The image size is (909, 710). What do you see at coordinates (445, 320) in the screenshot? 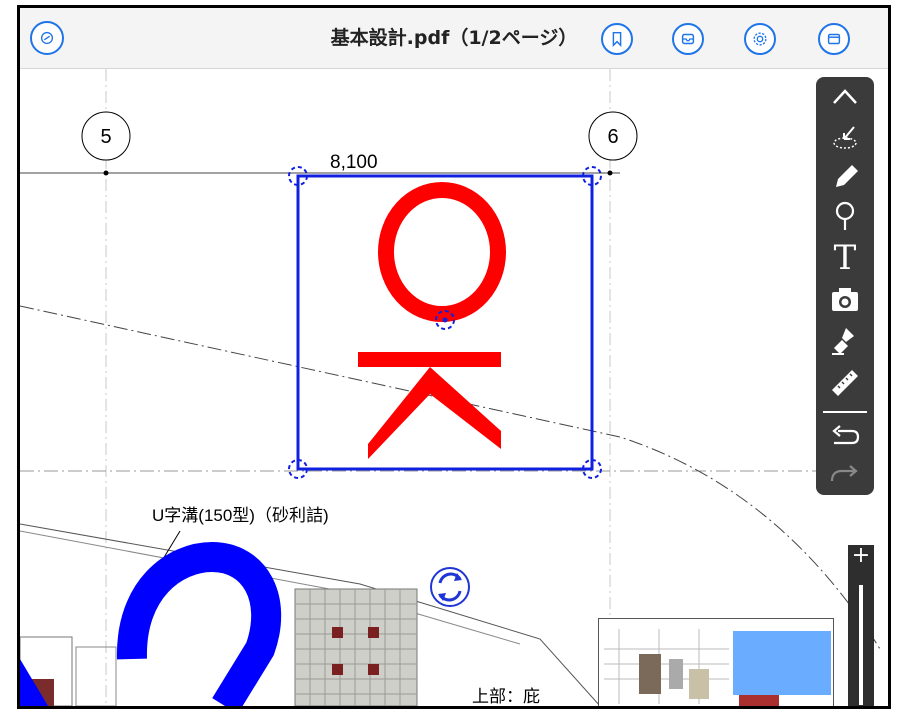
I see `rotate-center-dot` at bounding box center [445, 320].